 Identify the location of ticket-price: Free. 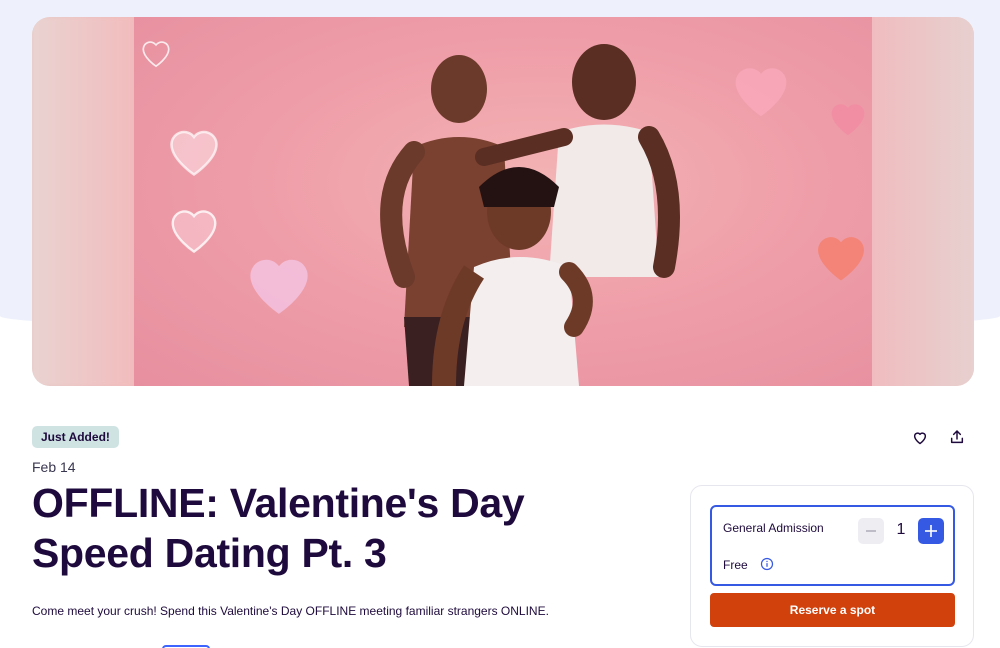
(735, 565).